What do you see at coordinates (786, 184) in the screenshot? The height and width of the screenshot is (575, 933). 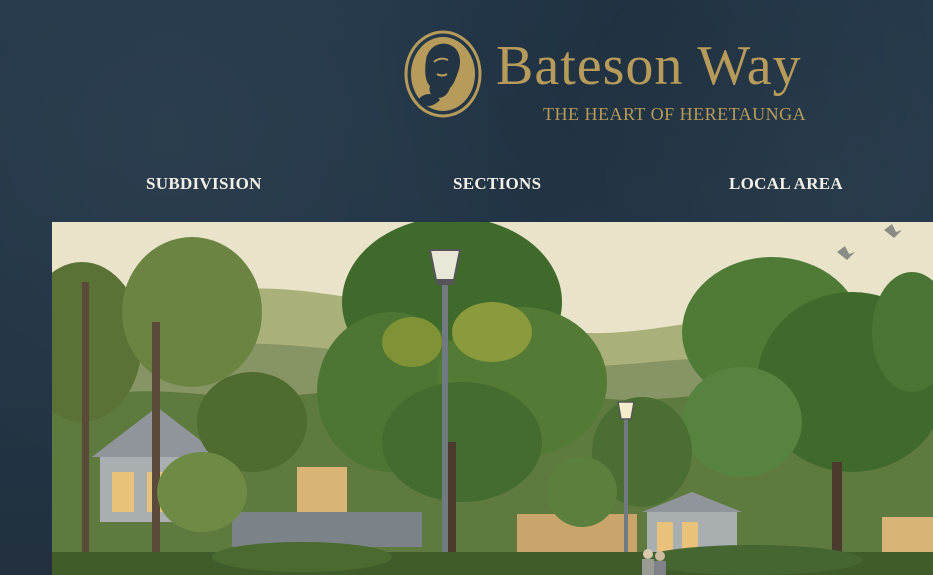 I see `nav-item-local-area: LOCAL AREA` at bounding box center [786, 184].